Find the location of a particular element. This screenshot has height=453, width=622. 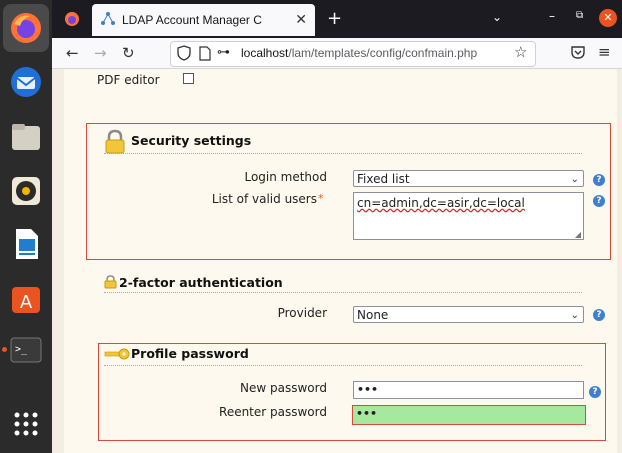

svg-text: A is located at coordinates (26, 302).